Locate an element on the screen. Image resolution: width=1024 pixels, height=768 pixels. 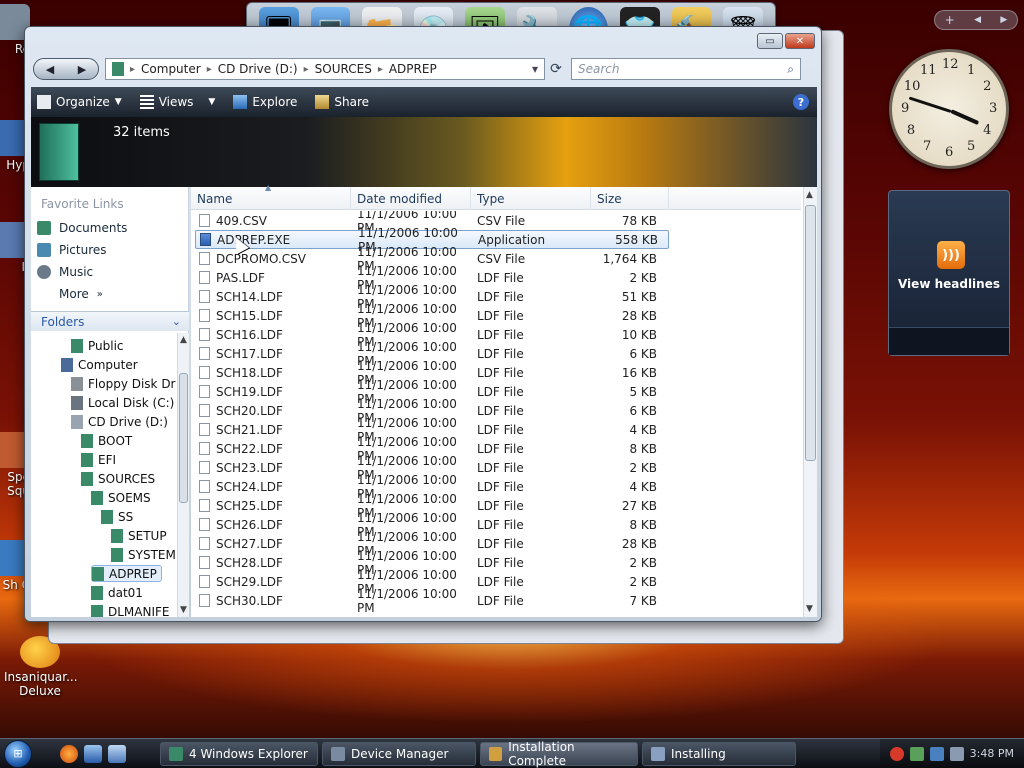
start-button: ⊞ is located at coordinates (18, 753).